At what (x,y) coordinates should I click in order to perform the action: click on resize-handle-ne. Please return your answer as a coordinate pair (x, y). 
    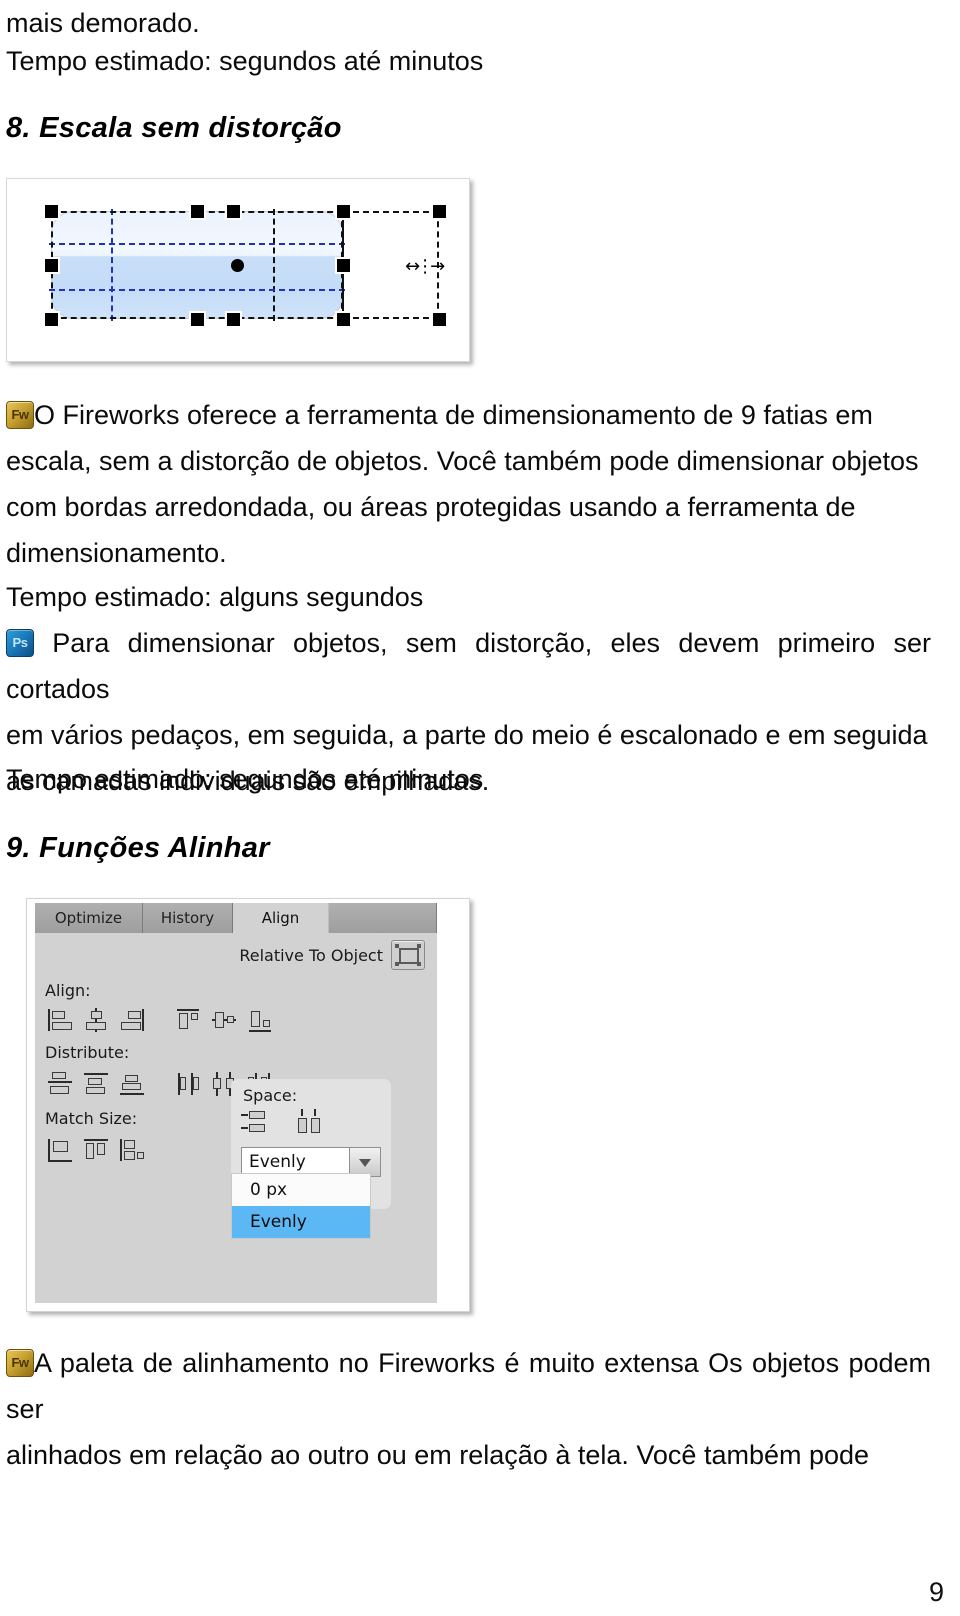
    Looking at the image, I should click on (343, 211).